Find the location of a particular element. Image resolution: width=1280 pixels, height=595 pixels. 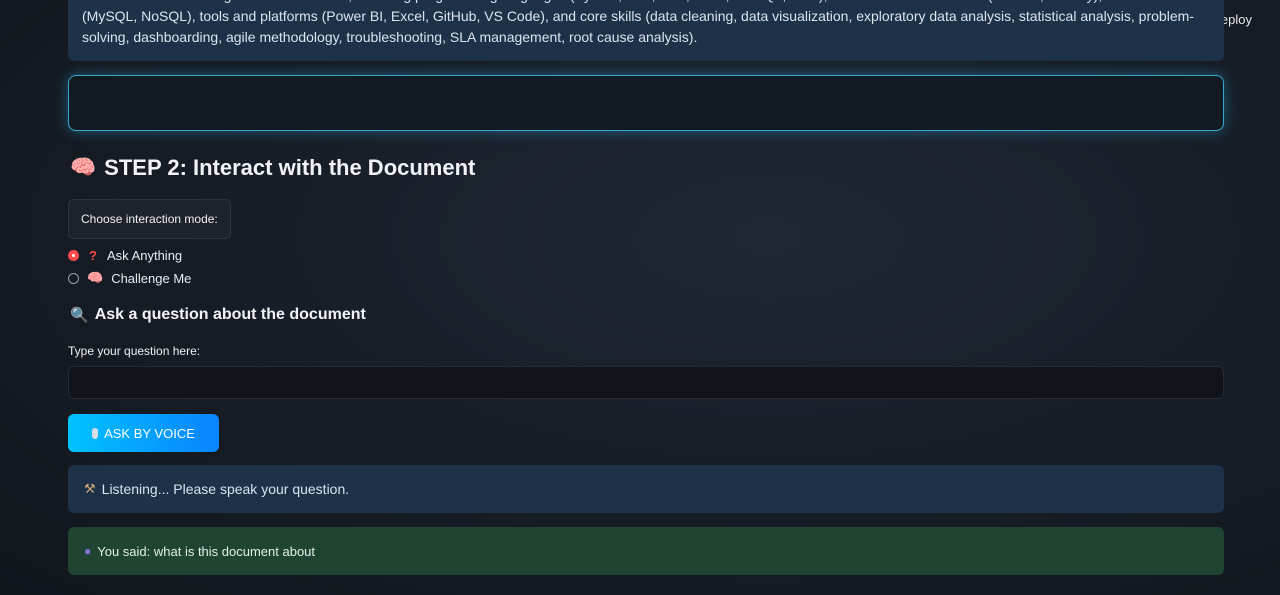

question-input-label: Type your question here: is located at coordinates (134, 351).